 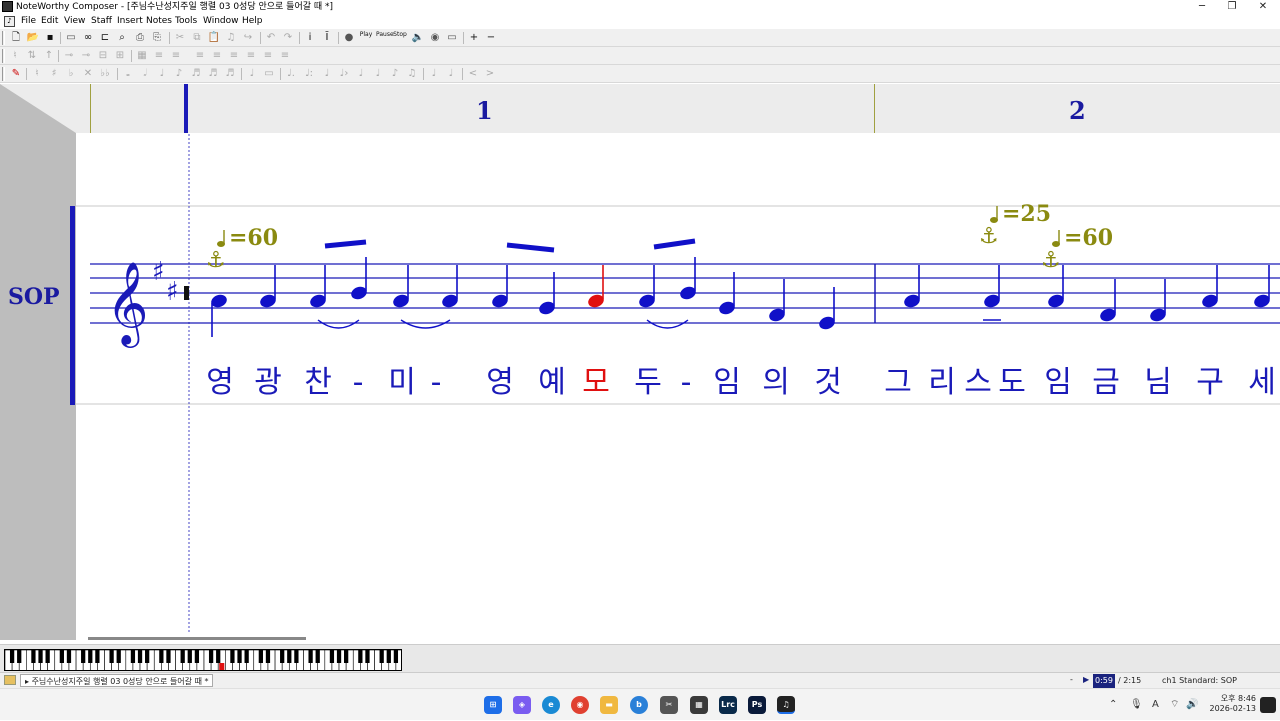 What do you see at coordinates (493, 705) in the screenshot?
I see `start-icon: ⊞` at bounding box center [493, 705].